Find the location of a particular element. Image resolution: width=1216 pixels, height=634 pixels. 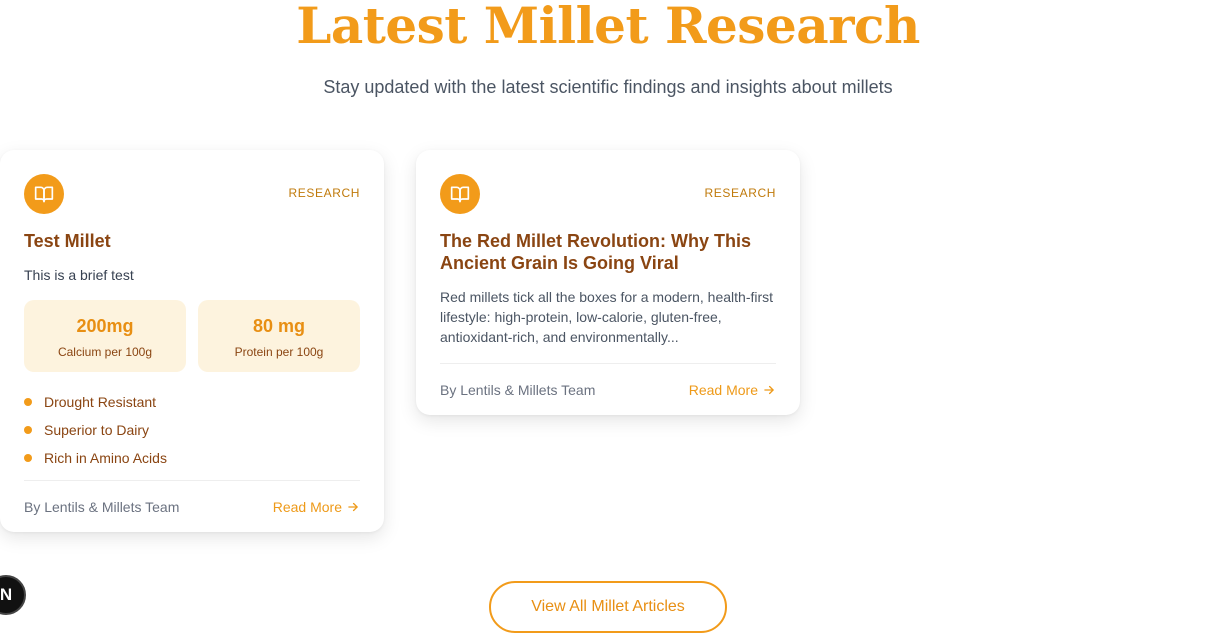

stat-value: 200mg is located at coordinates (105, 326).